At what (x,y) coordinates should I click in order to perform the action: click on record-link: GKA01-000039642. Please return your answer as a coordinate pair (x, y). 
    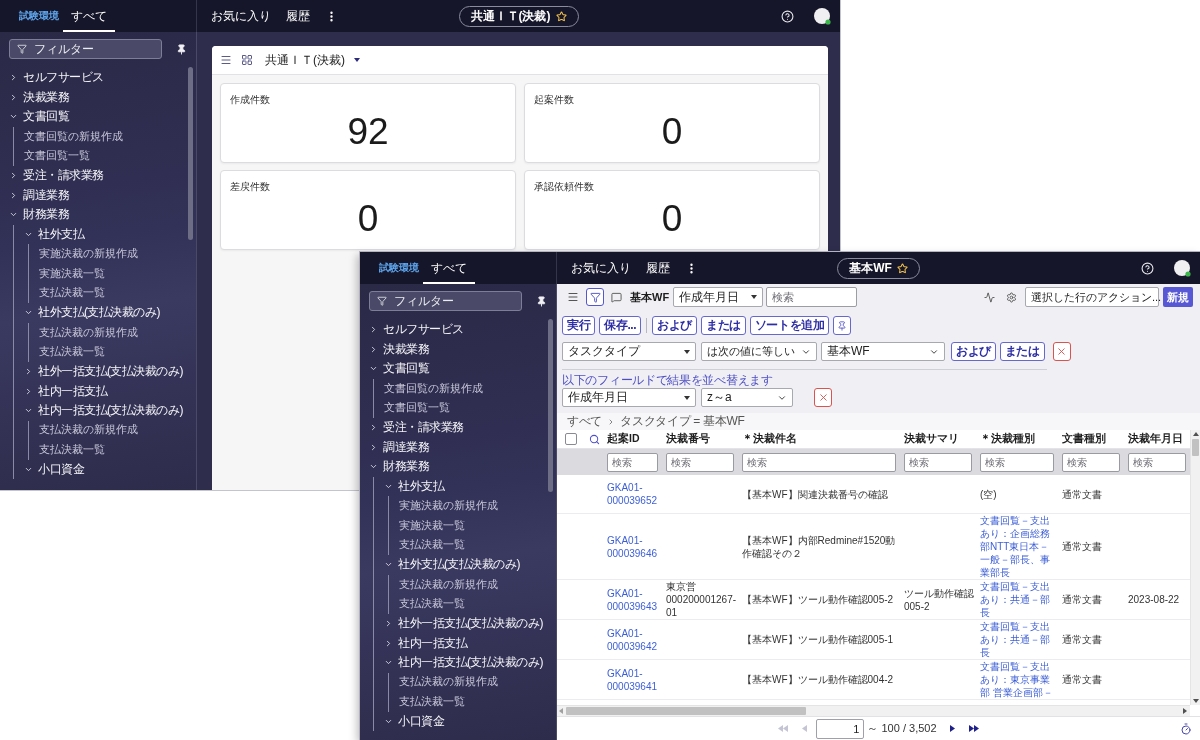
    Looking at the image, I should click on (634, 639).